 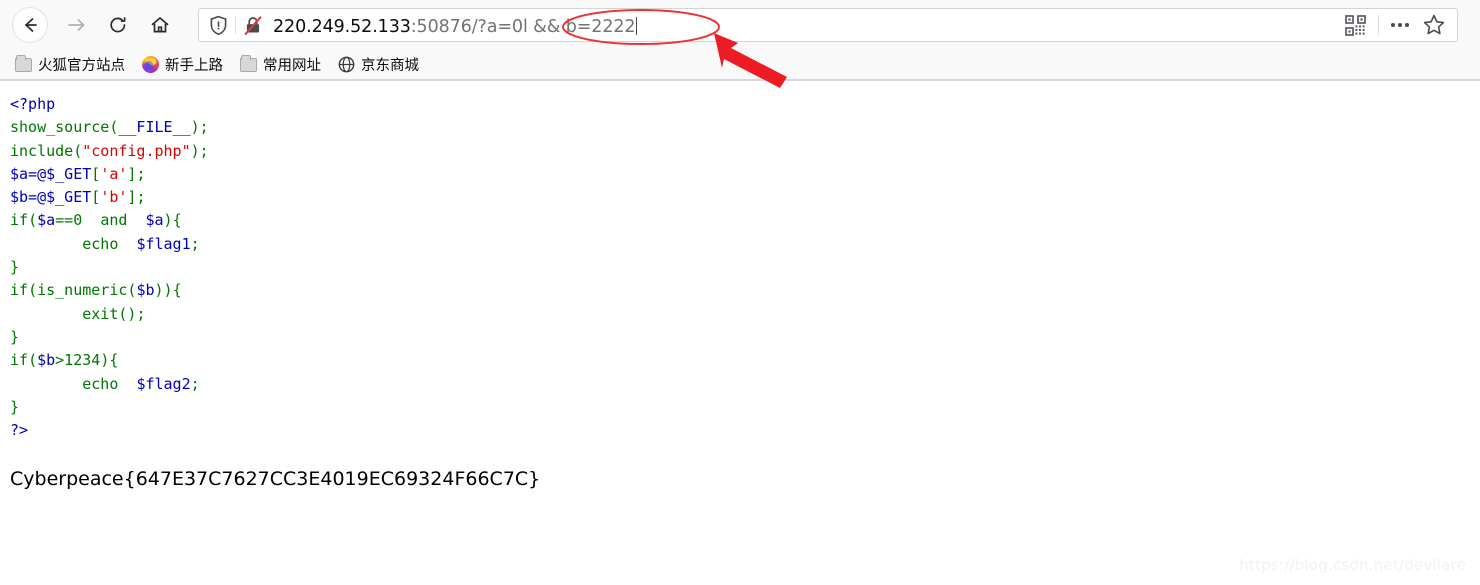 I want to click on url-text: 220.249.52.133:50876/?a=0l && b=2222, so click(x=455, y=25).